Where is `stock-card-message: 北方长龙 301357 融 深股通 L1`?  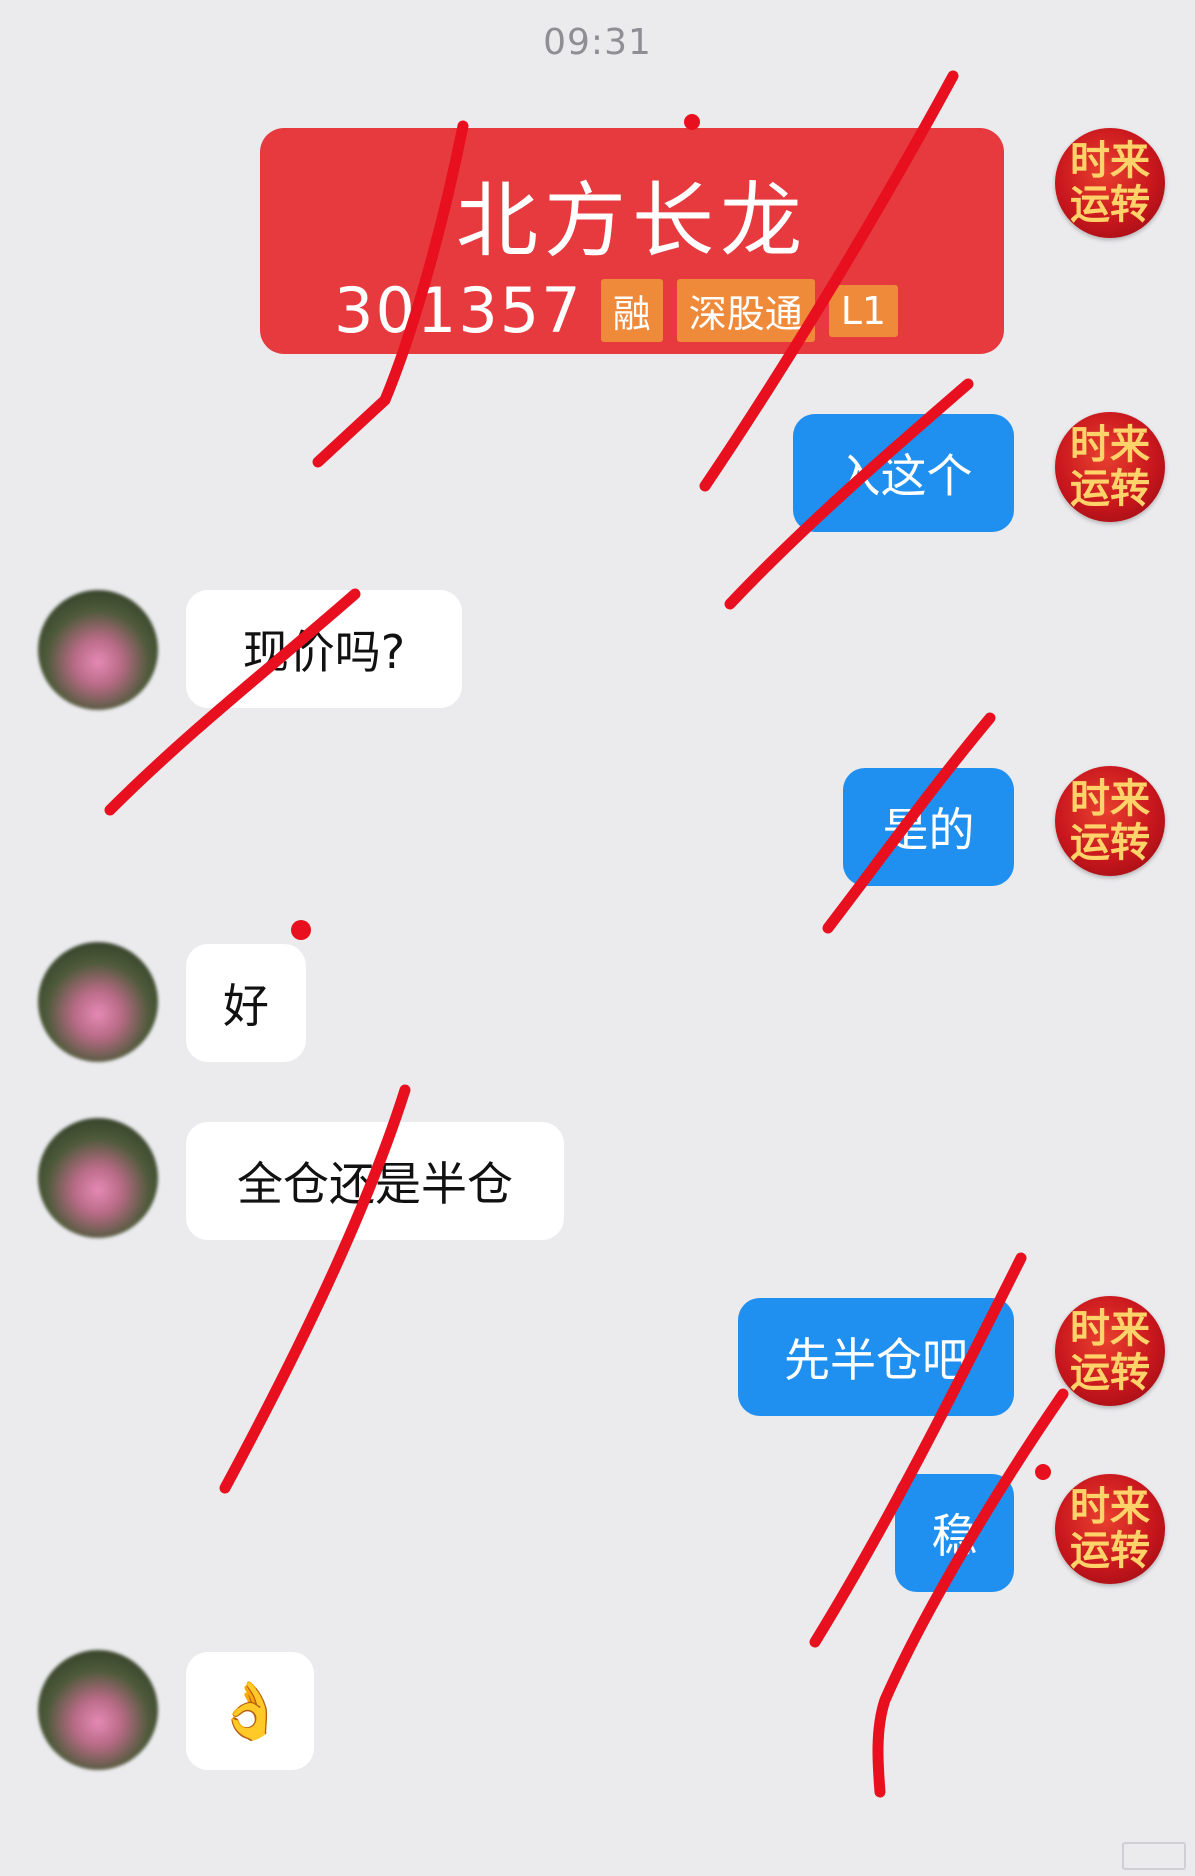
stock-card-message: 北方长龙 301357 融 深股通 L1 is located at coordinates (632, 241).